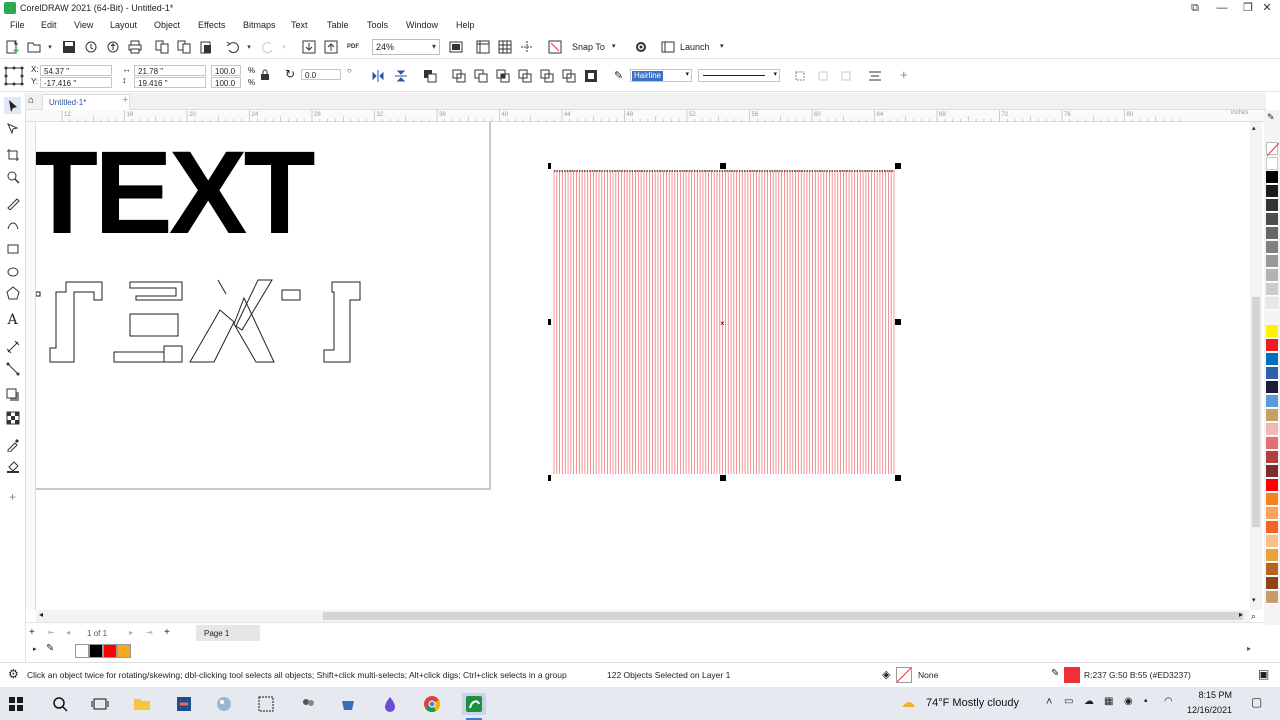  Describe the element at coordinates (378, 76) in the screenshot. I see `mirror-horizontal-icon` at that location.